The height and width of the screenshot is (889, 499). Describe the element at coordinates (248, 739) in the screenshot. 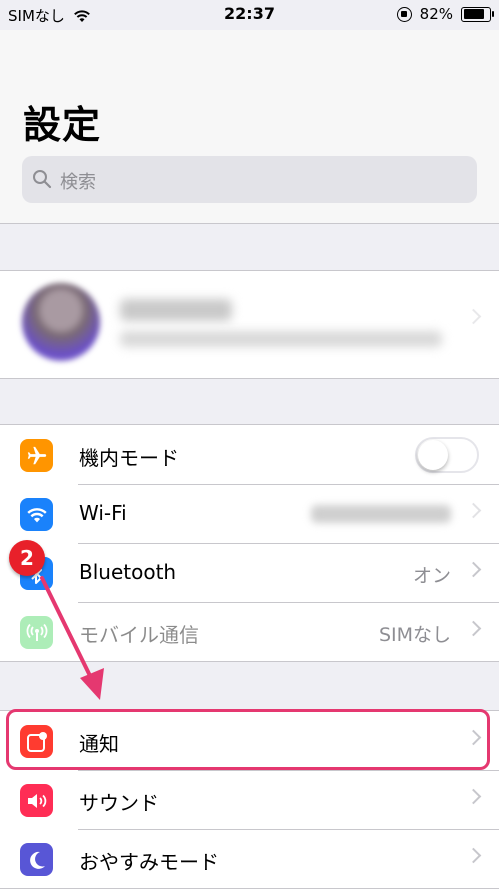

I see `notifications-highlight-box` at that location.